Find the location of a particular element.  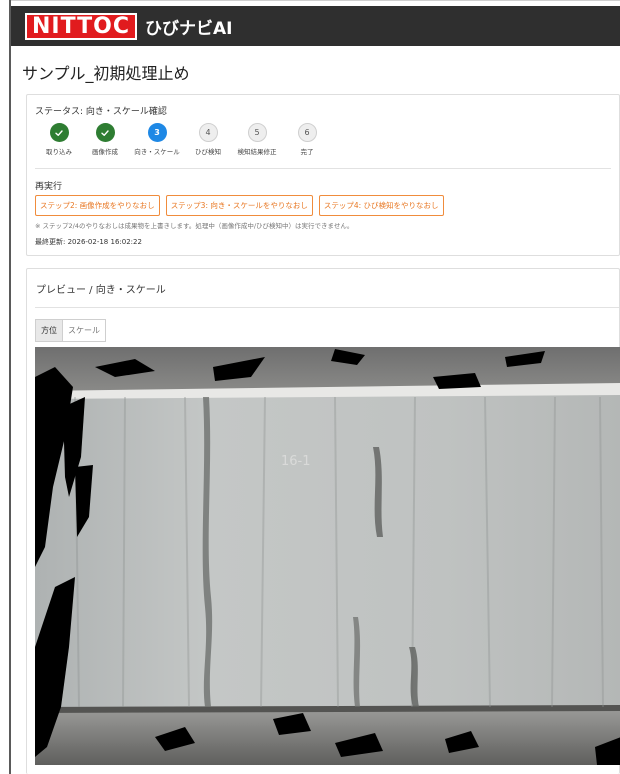

step-2: 画像作成 is located at coordinates (105, 139).